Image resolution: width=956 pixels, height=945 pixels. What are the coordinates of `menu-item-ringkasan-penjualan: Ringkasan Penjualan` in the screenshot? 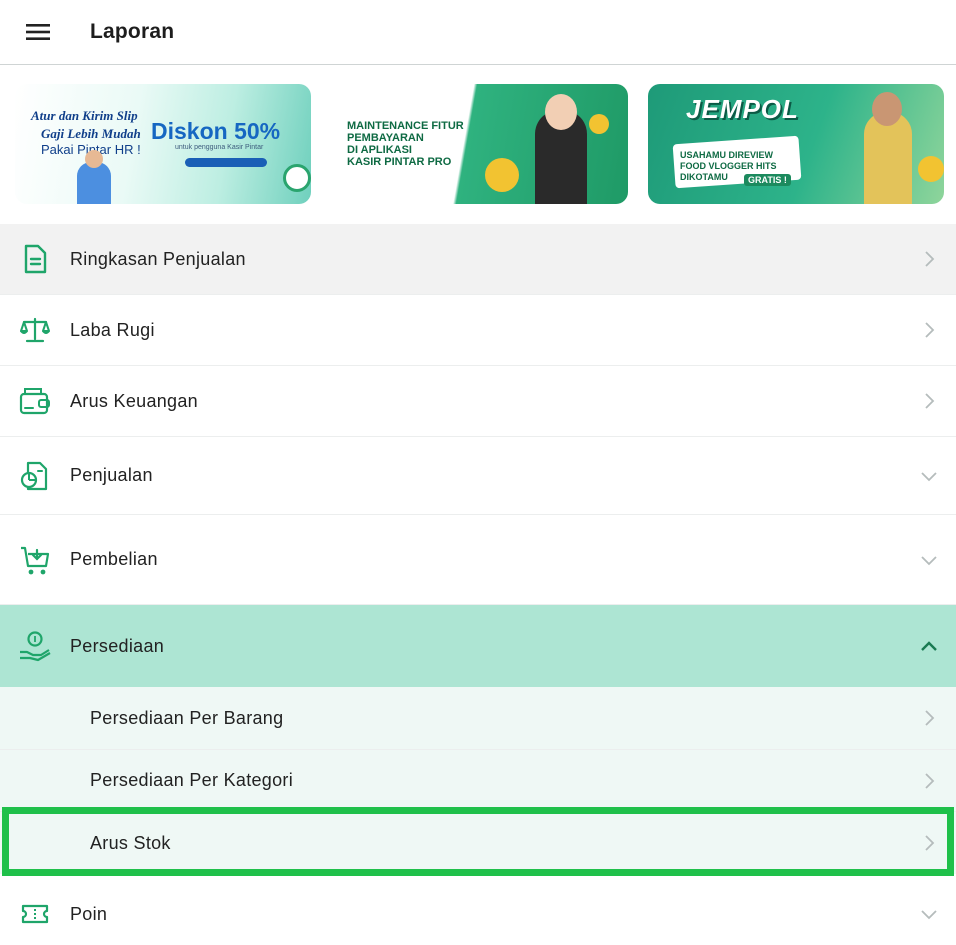 It's located at (478, 259).